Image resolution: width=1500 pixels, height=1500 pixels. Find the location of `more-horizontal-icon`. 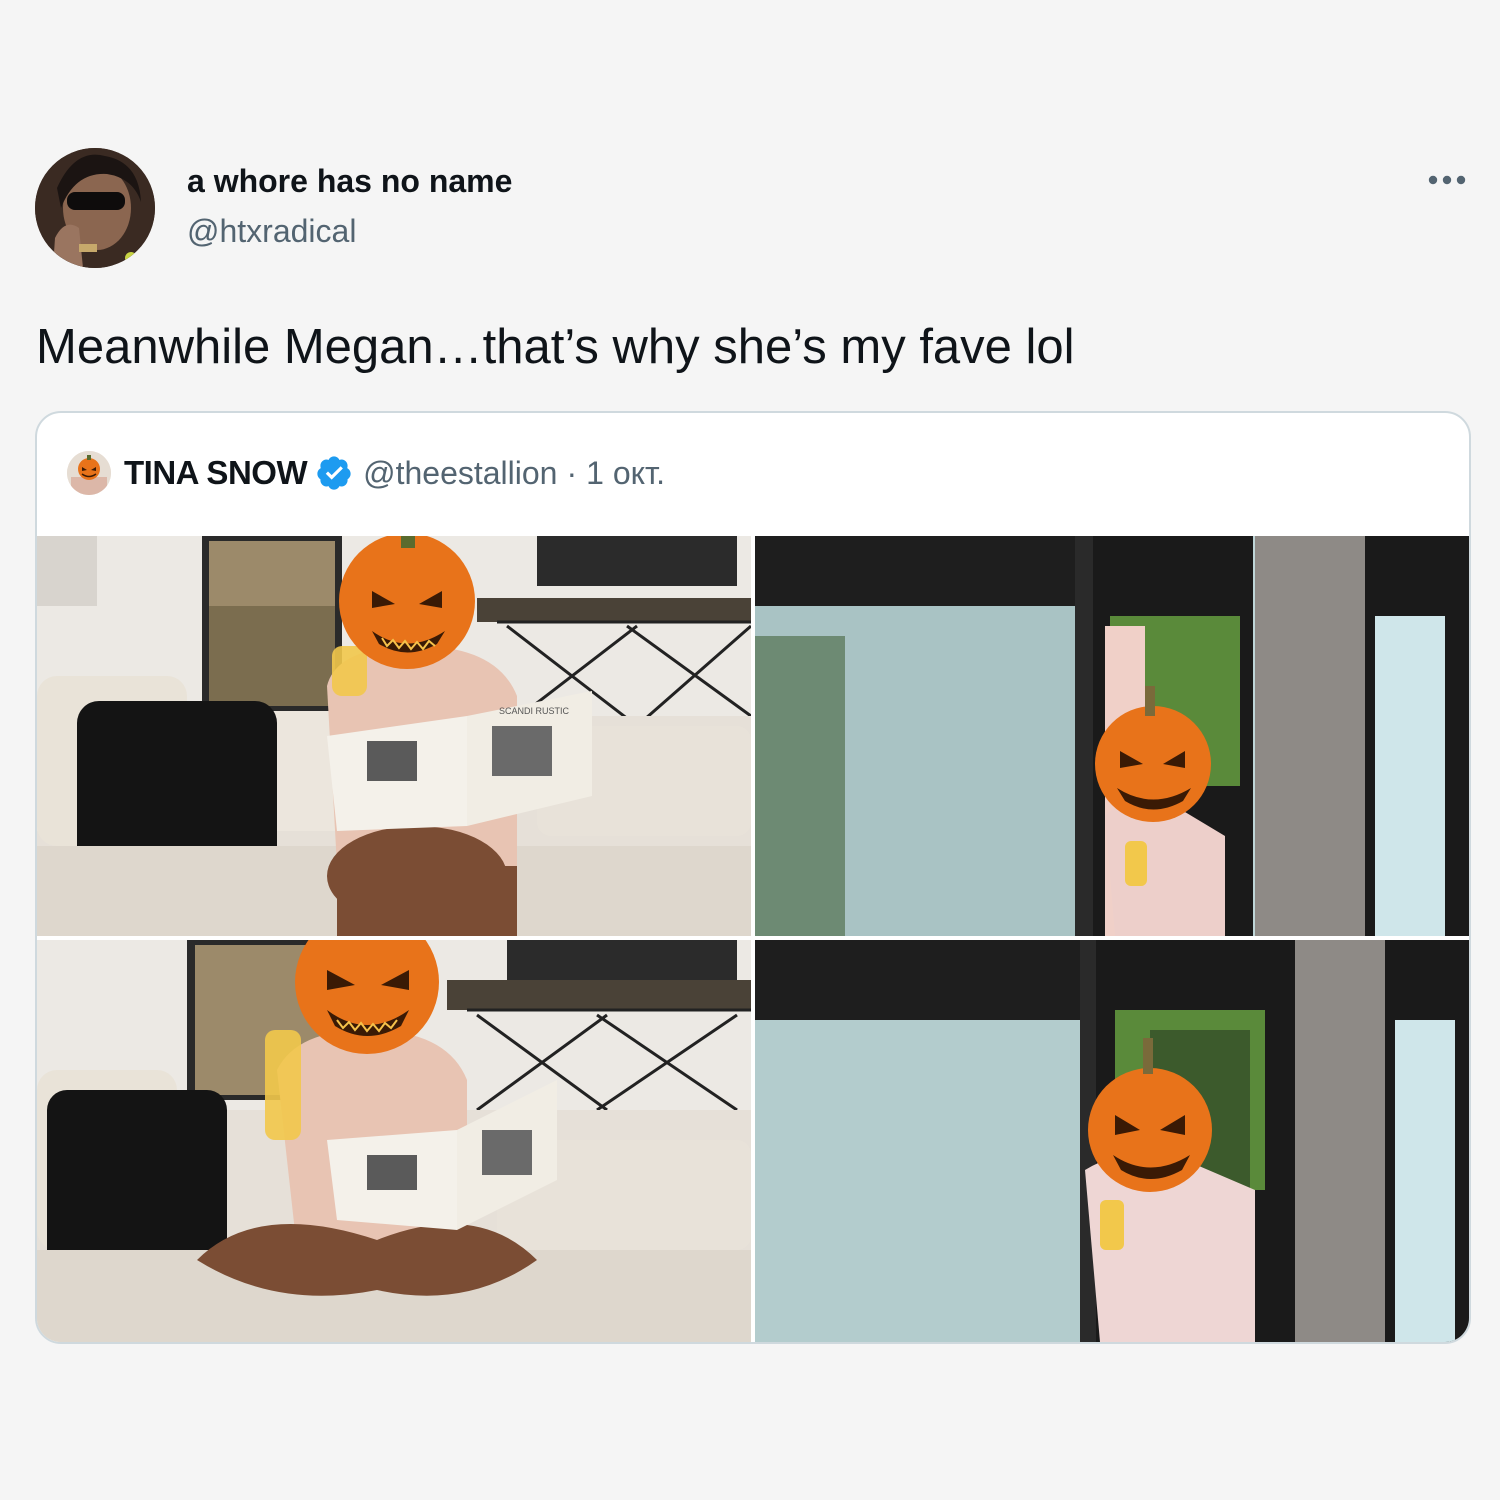

more-horizontal-icon is located at coordinates (1447, 180).